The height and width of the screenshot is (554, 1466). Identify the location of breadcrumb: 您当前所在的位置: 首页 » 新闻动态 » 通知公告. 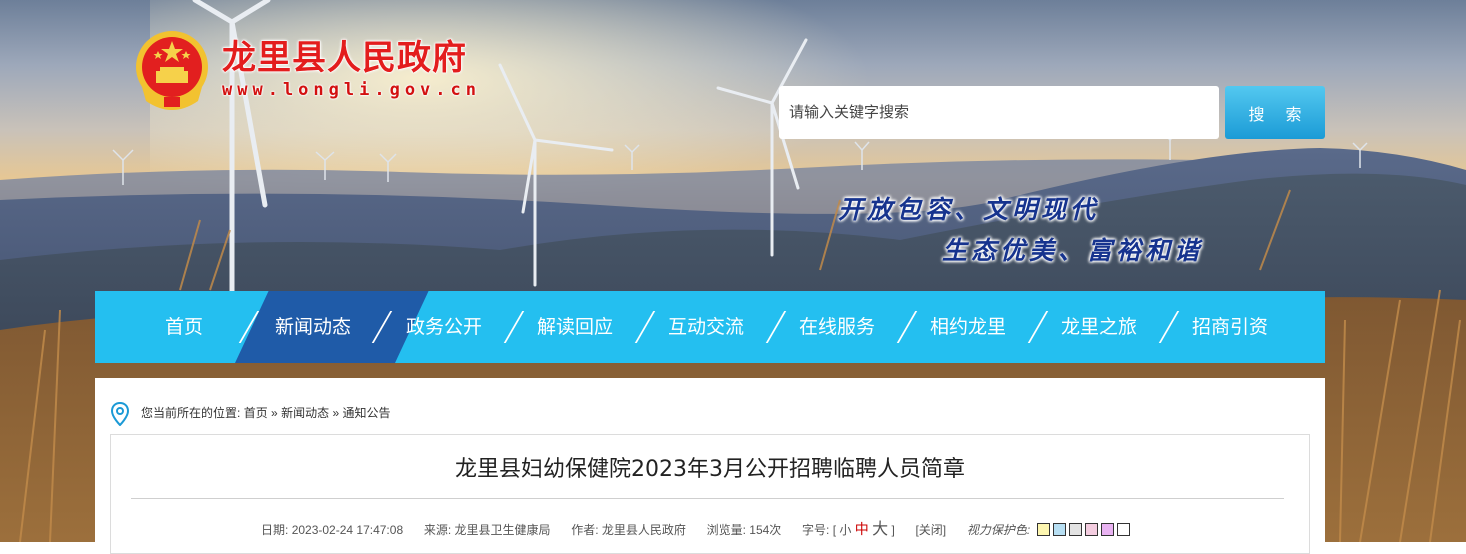
(265, 412).